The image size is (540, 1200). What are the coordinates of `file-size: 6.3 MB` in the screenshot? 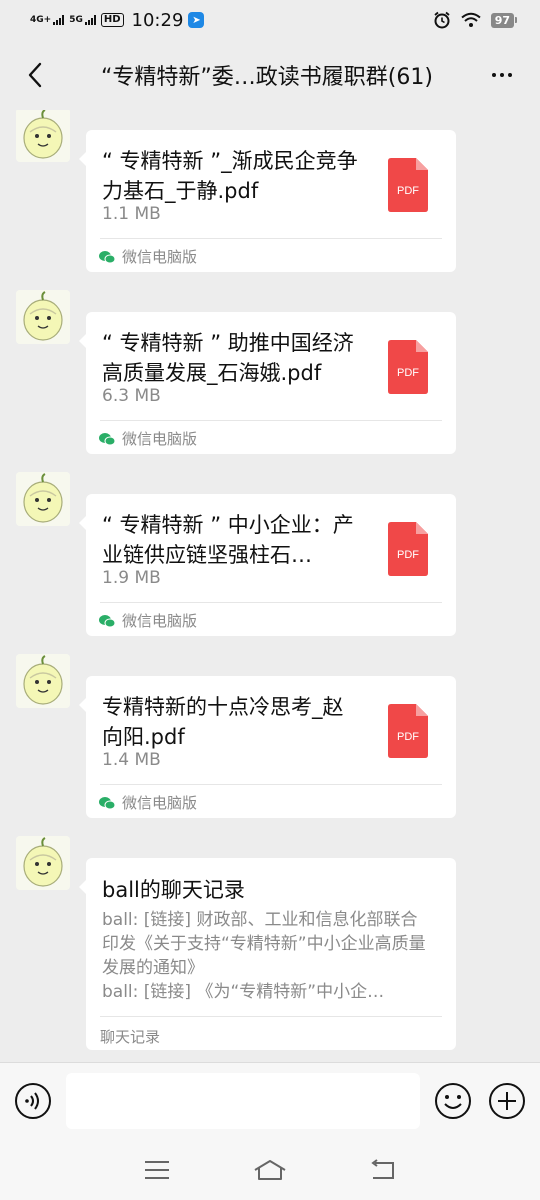 It's located at (131, 396).